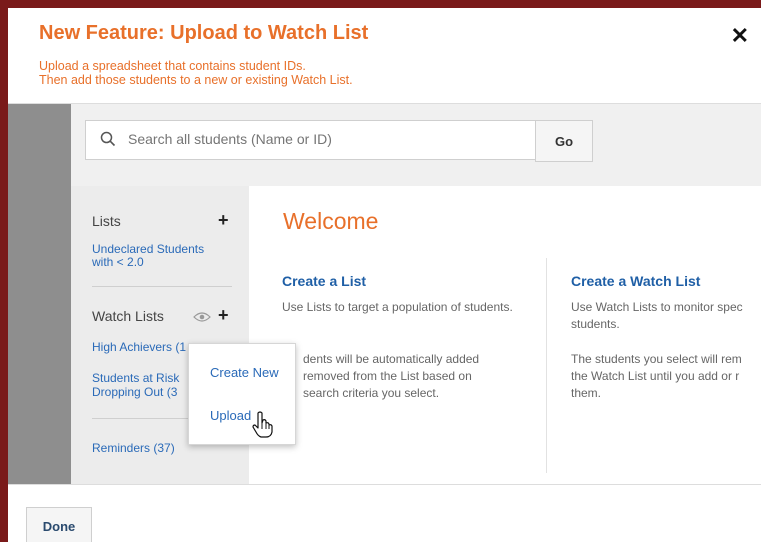 This screenshot has height=542, width=761. Describe the element at coordinates (391, 359) in the screenshot. I see `create-list-text-line1: dents will be automatically added` at that location.